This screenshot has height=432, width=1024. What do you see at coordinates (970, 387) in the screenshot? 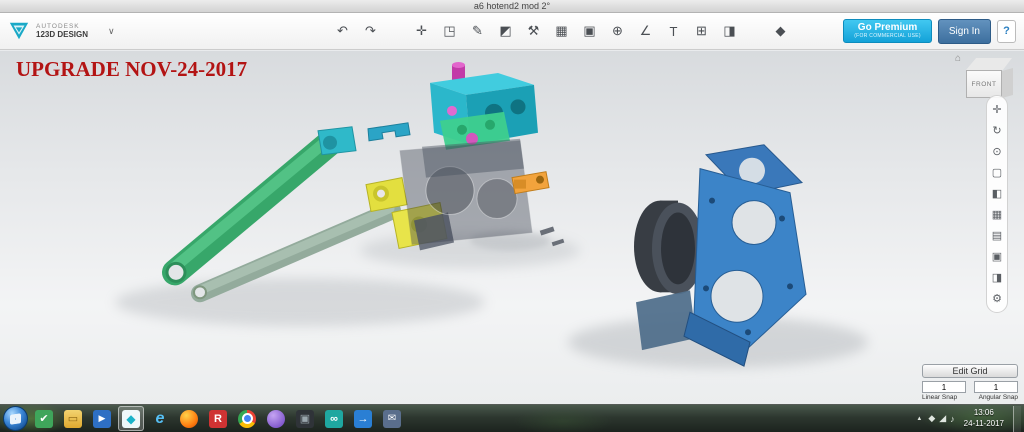
I see `snap-inputs-row` at bounding box center [970, 387].